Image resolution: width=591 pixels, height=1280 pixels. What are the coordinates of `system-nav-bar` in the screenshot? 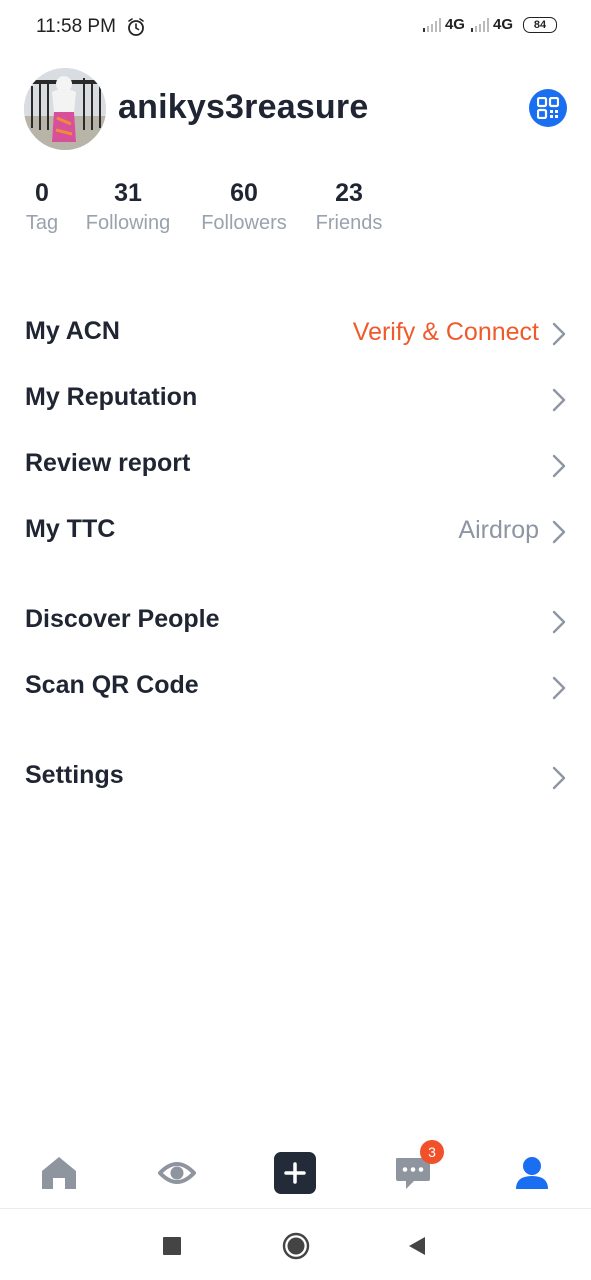 It's located at (295, 1244).